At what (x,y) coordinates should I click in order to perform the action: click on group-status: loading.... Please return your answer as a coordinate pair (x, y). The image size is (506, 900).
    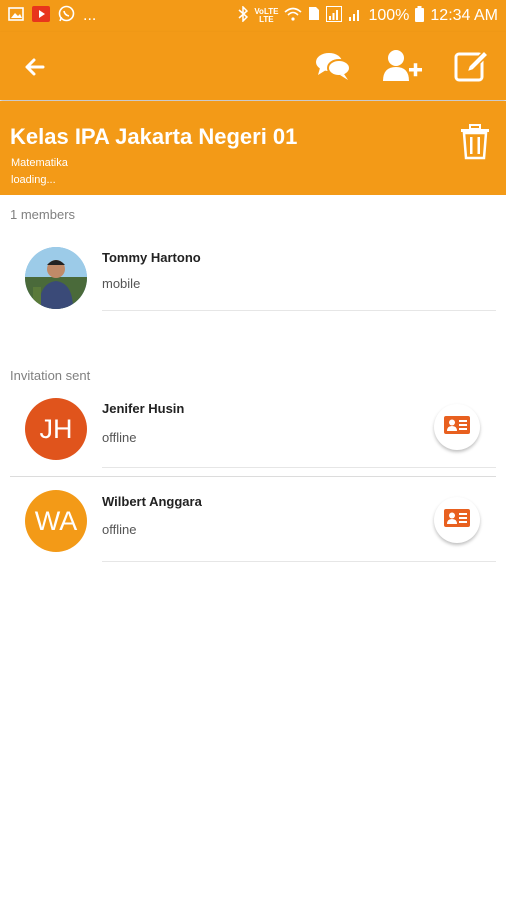
    Looking at the image, I should click on (33, 180).